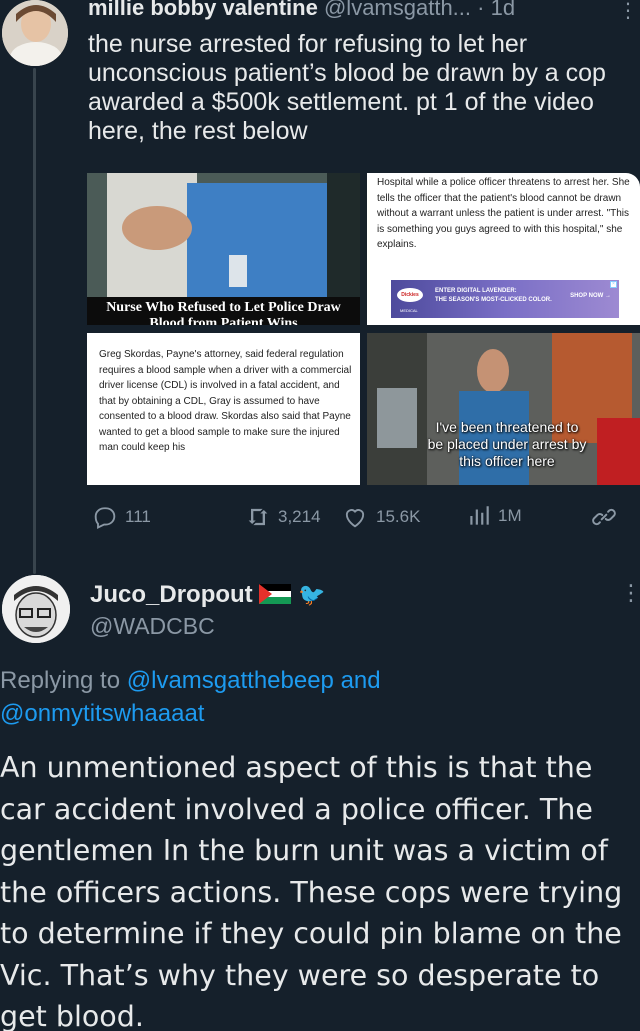 The width and height of the screenshot is (640, 1031). Describe the element at coordinates (312, 594) in the screenshot. I see `bird-icon: 🐦` at that location.